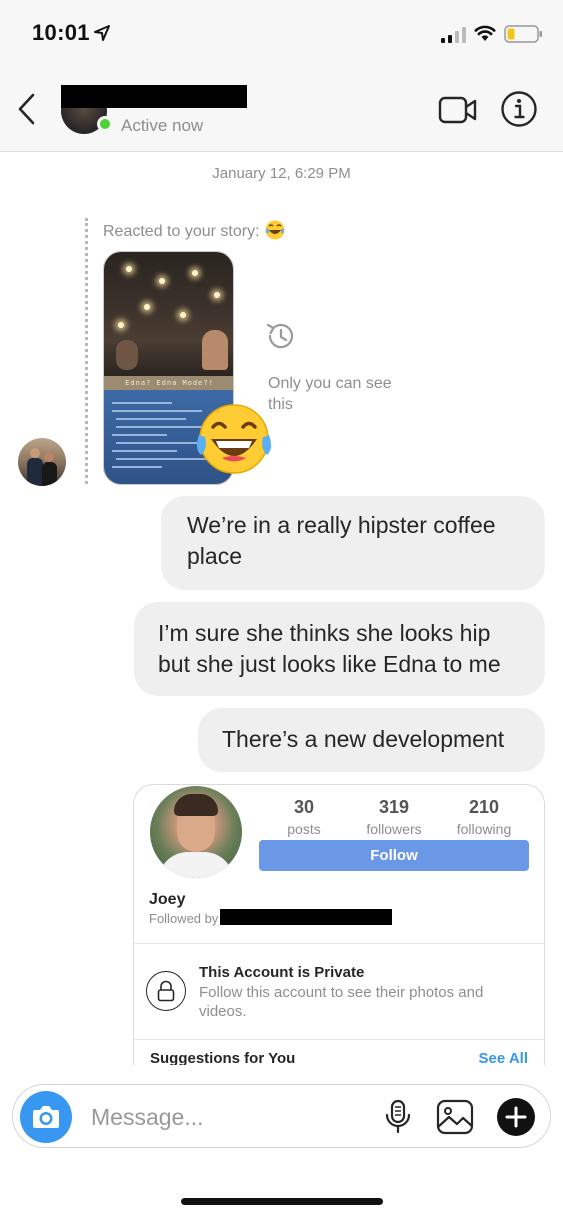  I want to click on camera-icon, so click(46, 1117).